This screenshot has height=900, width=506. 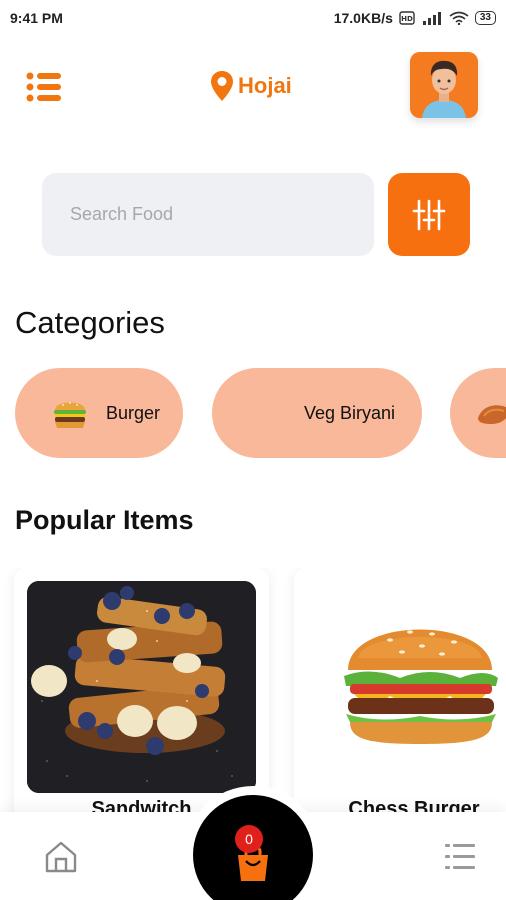 I want to click on menu-button, so click(x=44, y=87).